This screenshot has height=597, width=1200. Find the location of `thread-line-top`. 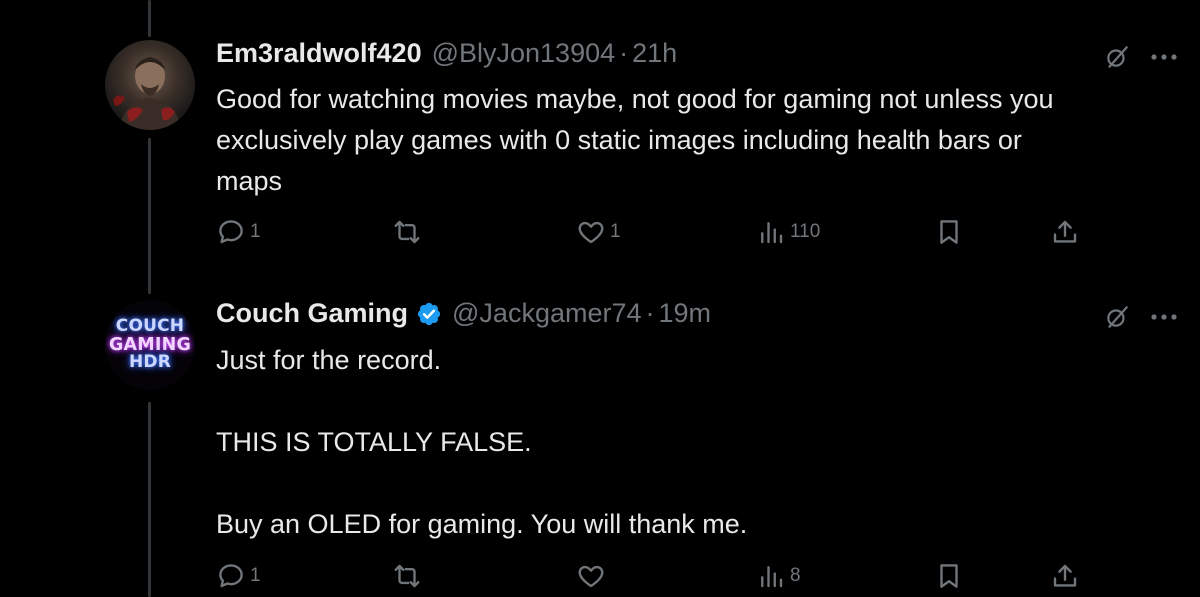

thread-line-top is located at coordinates (149, 18).